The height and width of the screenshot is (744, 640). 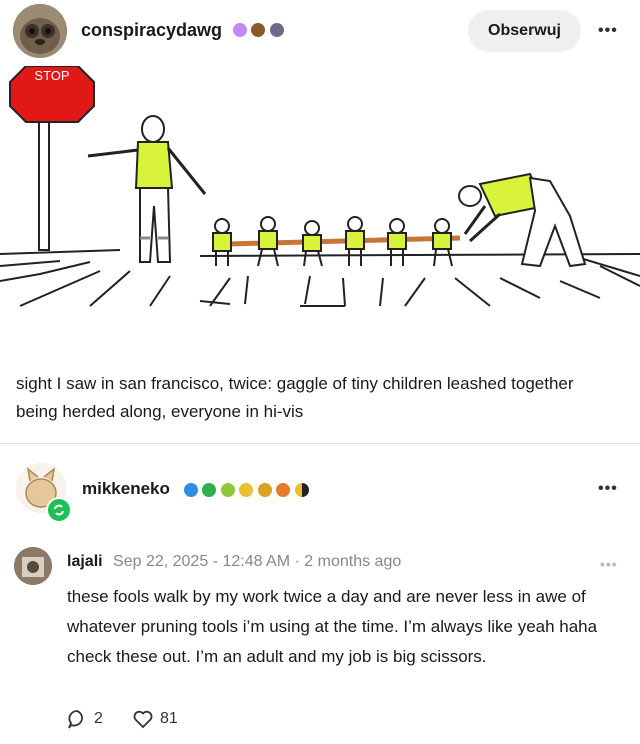 I want to click on lime-check-badge-icon, so click(x=227, y=489).